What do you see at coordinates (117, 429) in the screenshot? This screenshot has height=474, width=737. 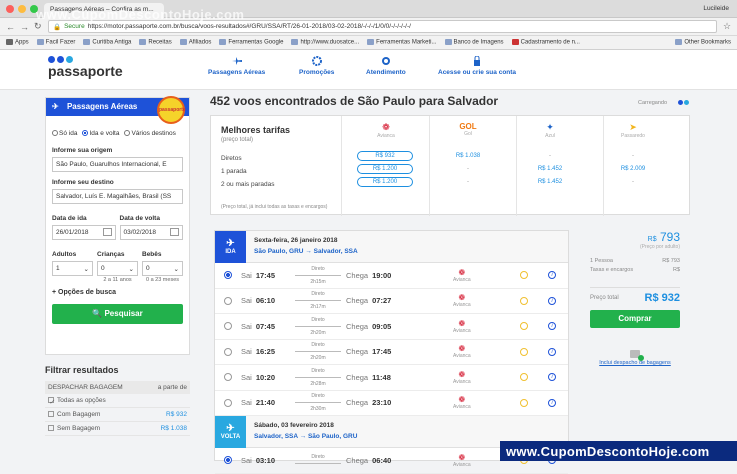 I see `filter-option: Sem Bagagem R$ 1.038` at bounding box center [117, 429].